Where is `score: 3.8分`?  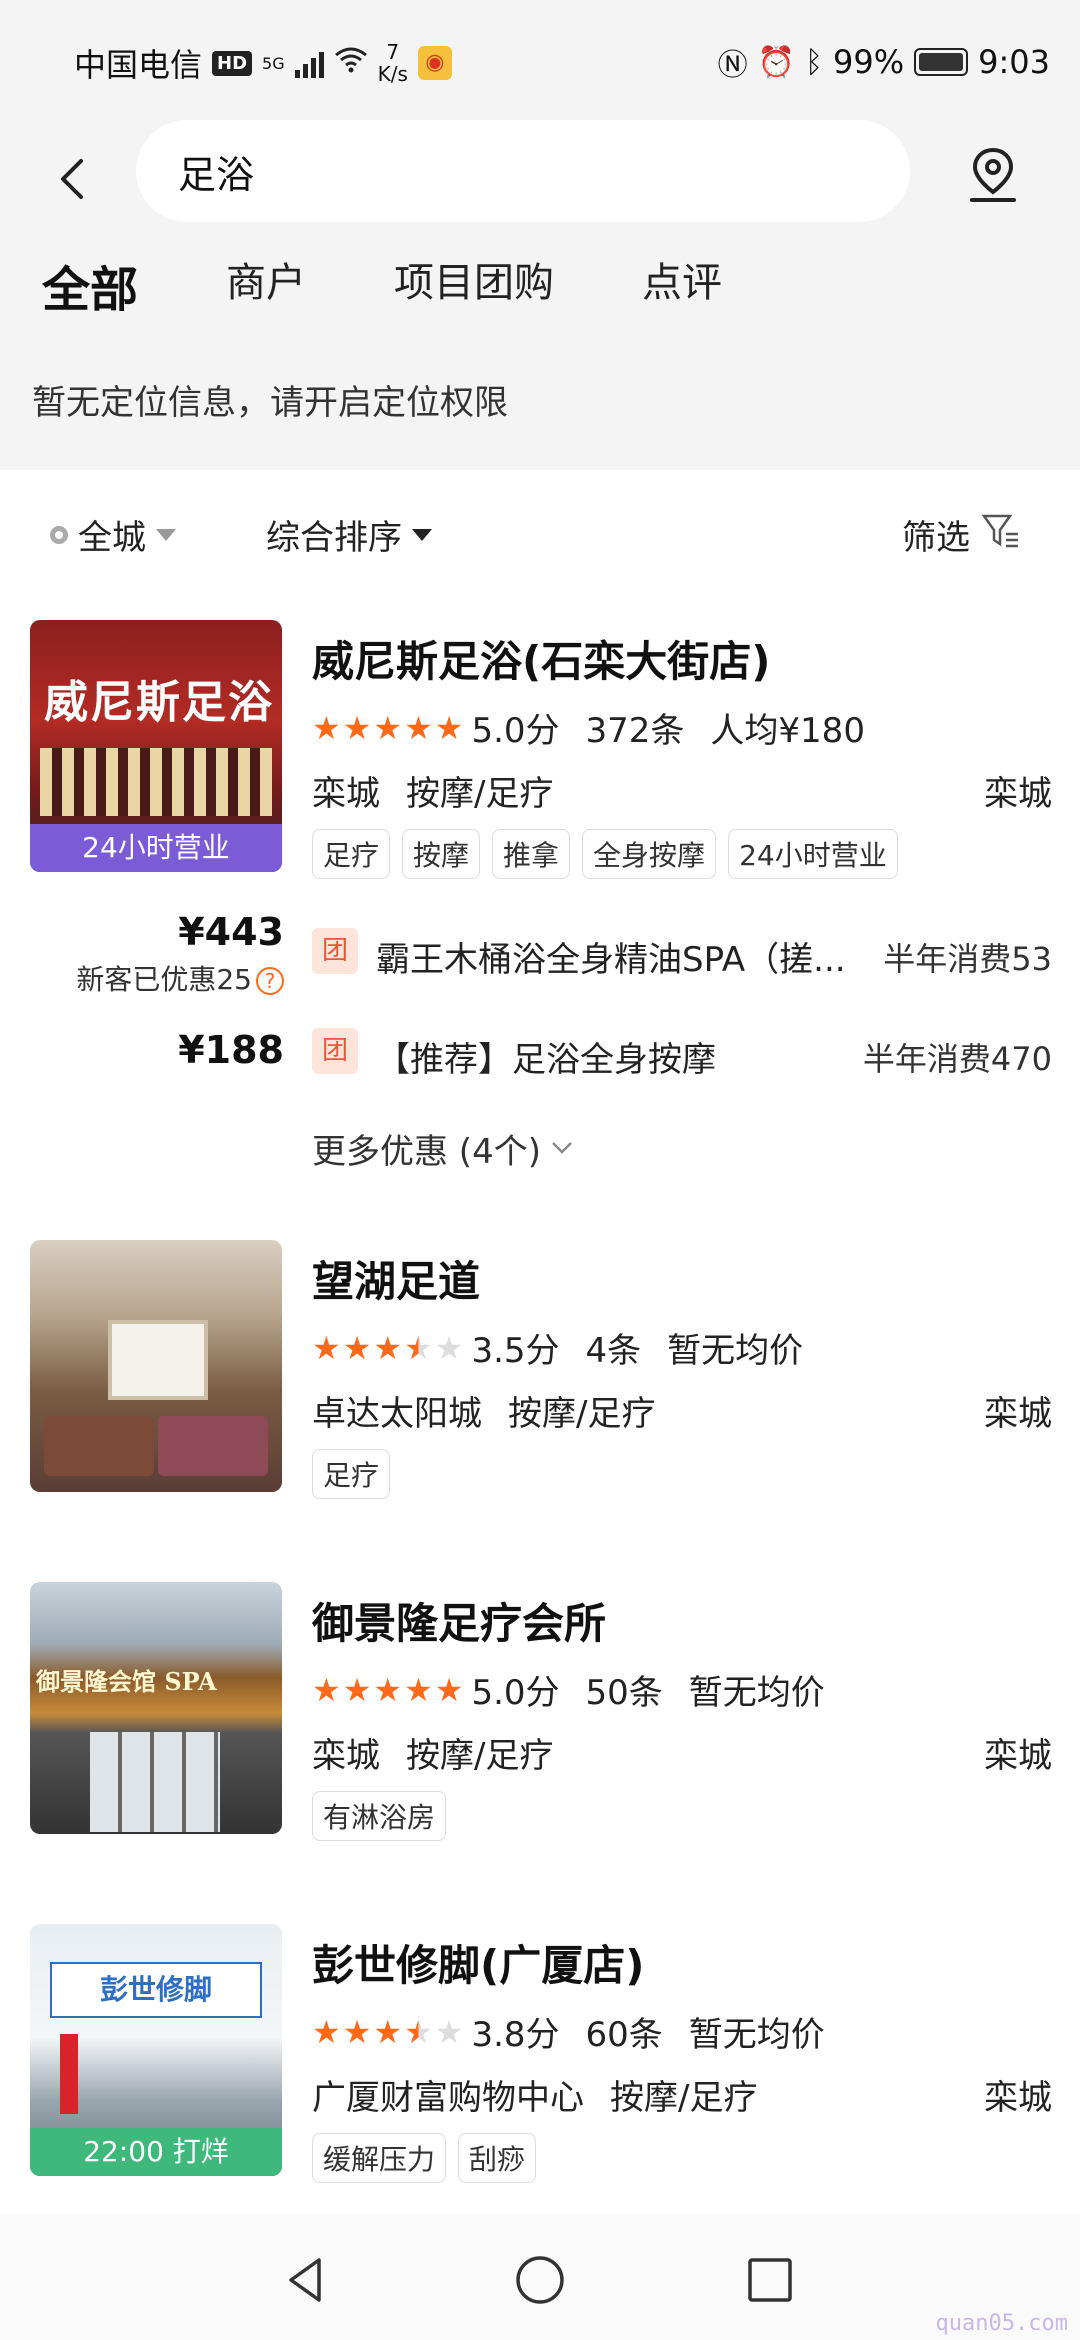
score: 3.8分 is located at coordinates (515, 2035).